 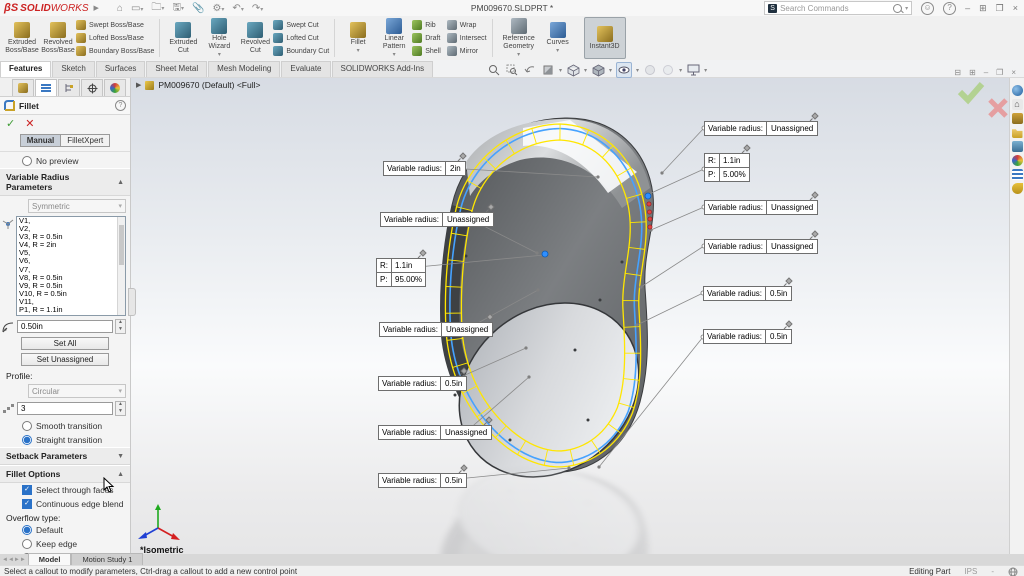 What do you see at coordinates (573, 70) in the screenshot?
I see `view-orientation-icon` at bounding box center [573, 70].